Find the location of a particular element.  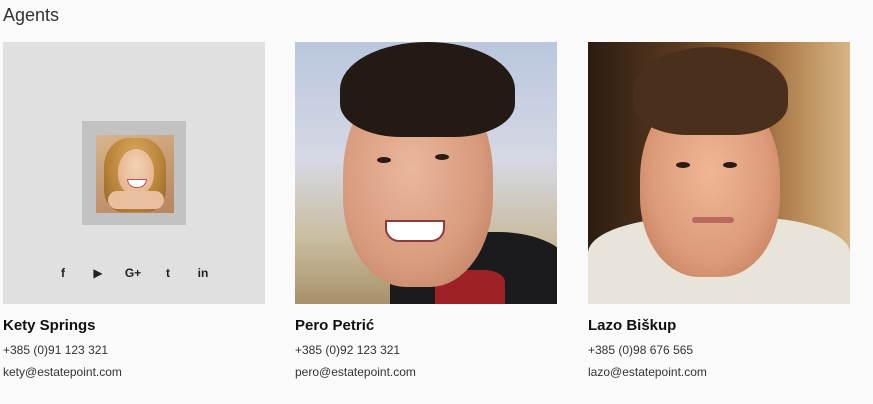

section-title: Agents is located at coordinates (31, 15).